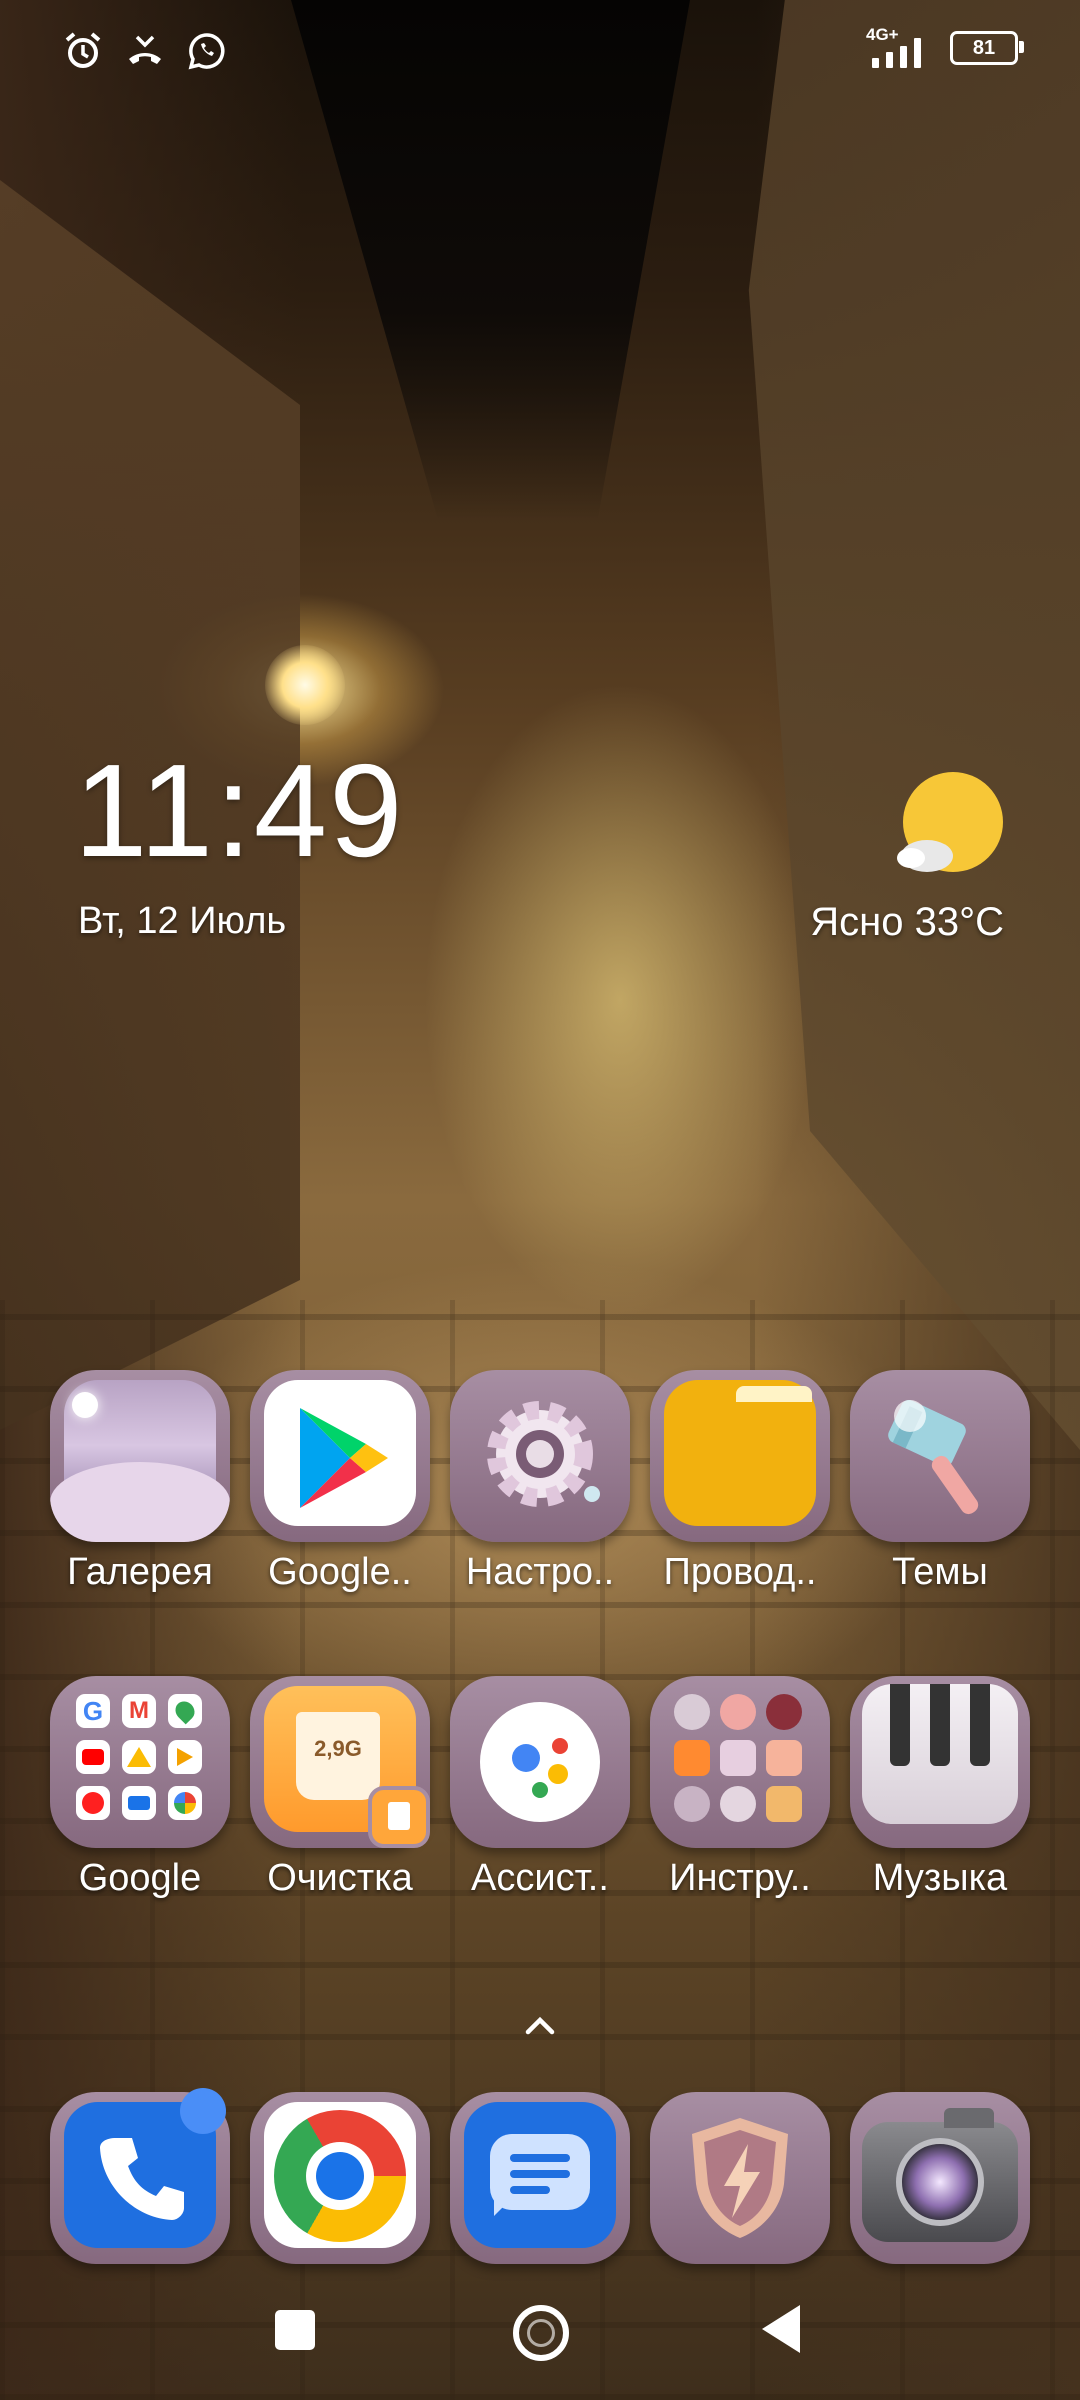 Image resolution: width=1080 pixels, height=2400 pixels. I want to click on google-folder-icon: G M, so click(140, 1762).